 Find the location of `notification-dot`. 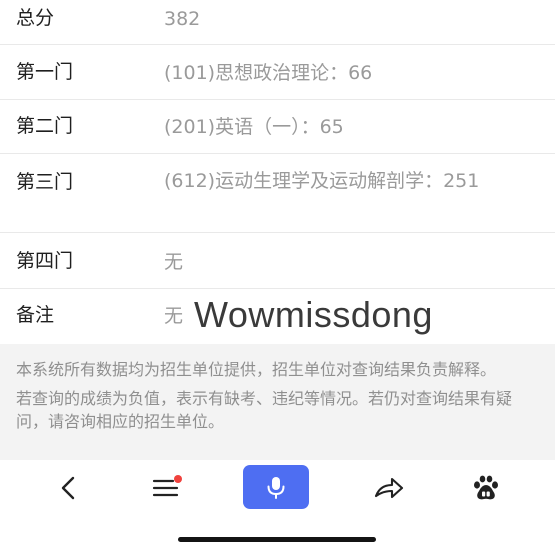

notification-dot is located at coordinates (178, 479).